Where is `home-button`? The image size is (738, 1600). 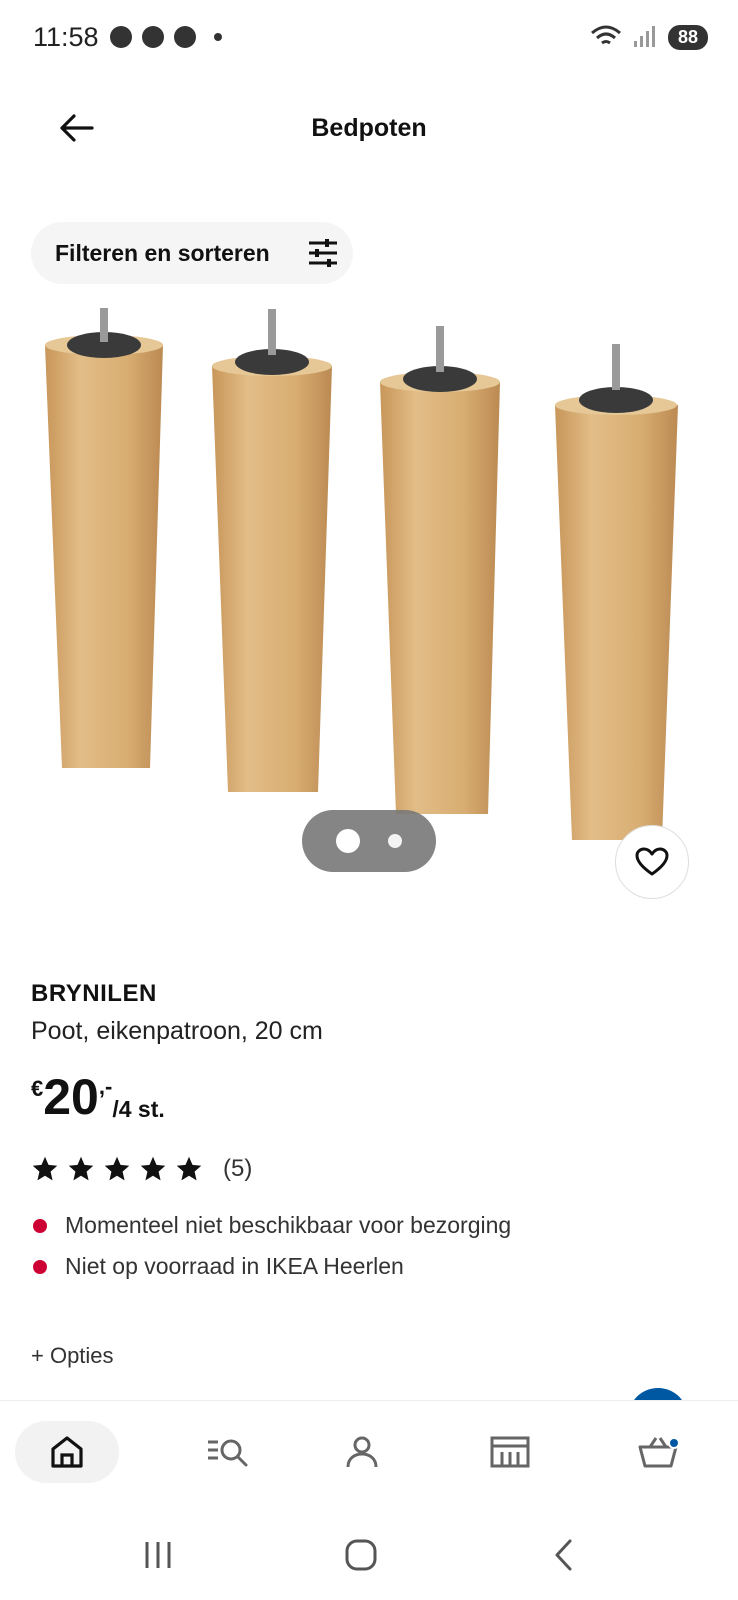
home-button is located at coordinates (361, 1555).